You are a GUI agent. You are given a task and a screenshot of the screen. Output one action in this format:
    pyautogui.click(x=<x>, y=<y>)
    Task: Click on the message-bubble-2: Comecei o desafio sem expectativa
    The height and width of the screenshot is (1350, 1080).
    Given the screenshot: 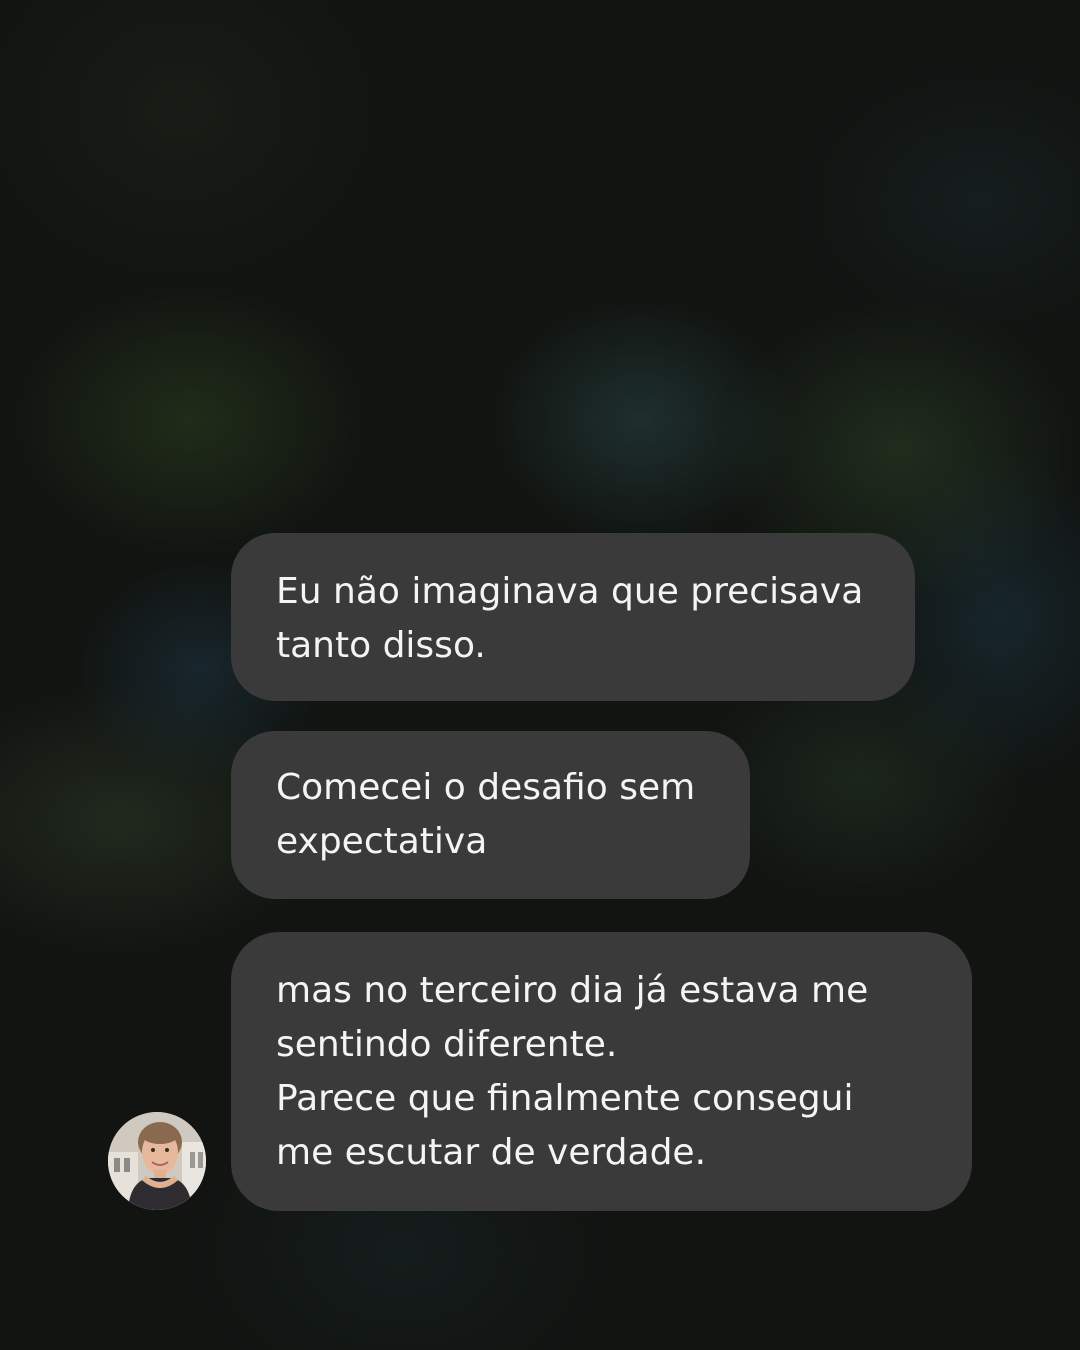 What is the action you would take?
    pyautogui.click(x=490, y=815)
    